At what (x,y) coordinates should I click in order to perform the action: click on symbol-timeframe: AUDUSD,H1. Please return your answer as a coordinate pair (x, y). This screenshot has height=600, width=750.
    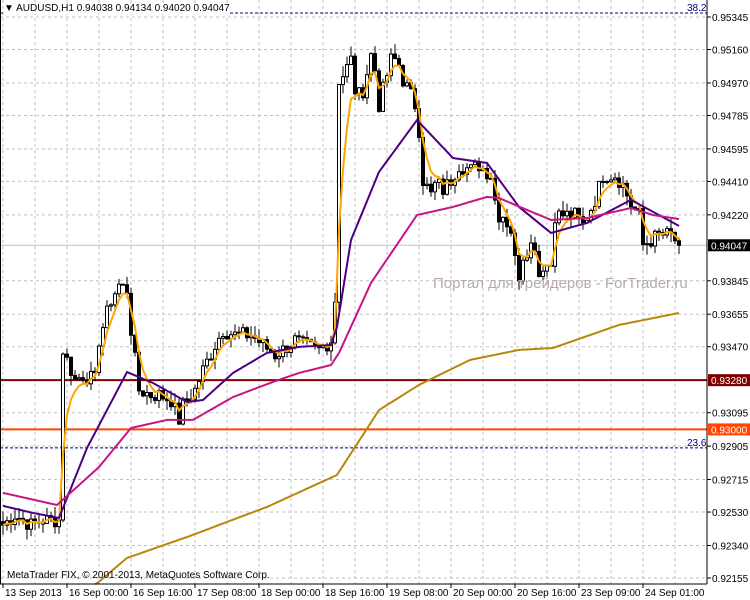
    Looking at the image, I should click on (45, 8).